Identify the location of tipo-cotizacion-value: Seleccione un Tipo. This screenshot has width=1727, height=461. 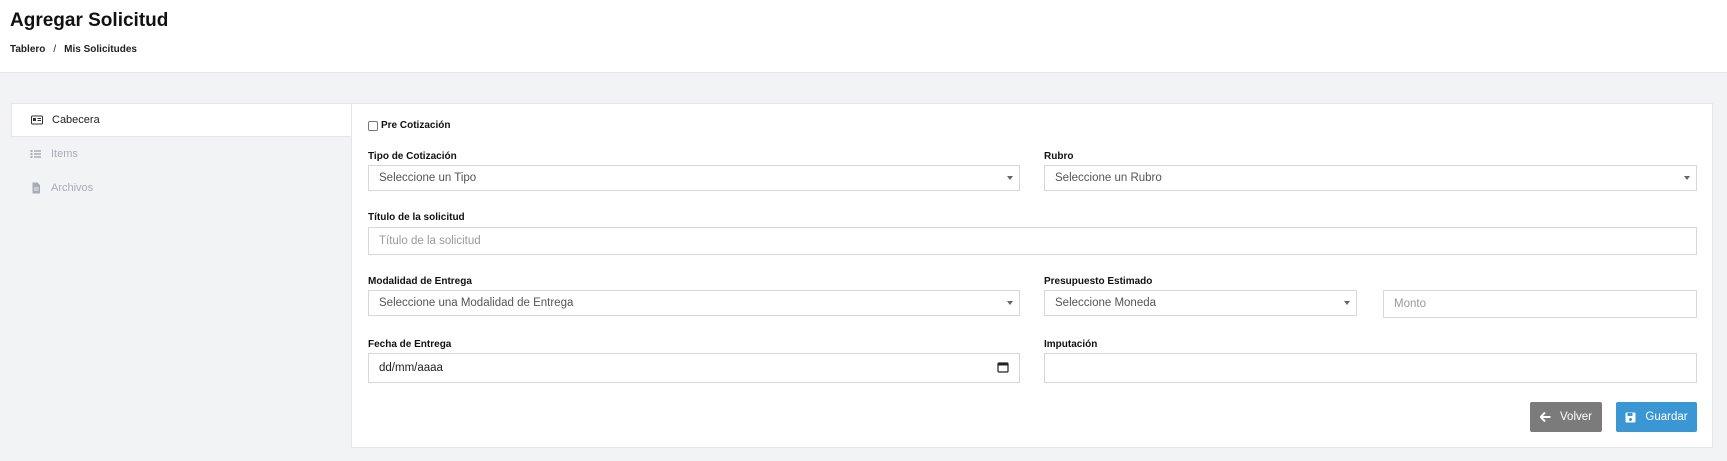
(428, 178).